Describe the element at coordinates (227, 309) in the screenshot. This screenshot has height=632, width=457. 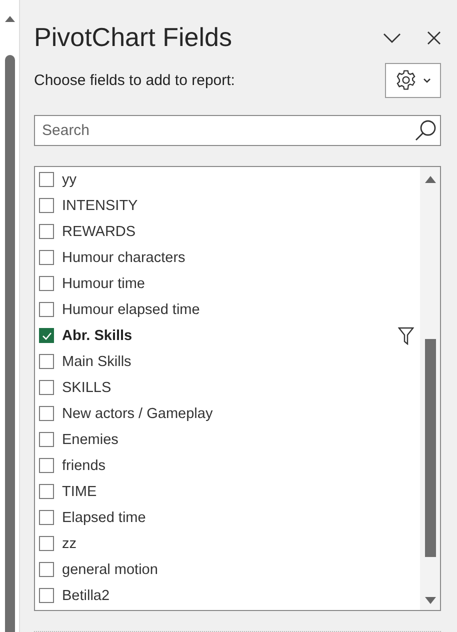
I see `field-item: Humour elapsed time` at that location.